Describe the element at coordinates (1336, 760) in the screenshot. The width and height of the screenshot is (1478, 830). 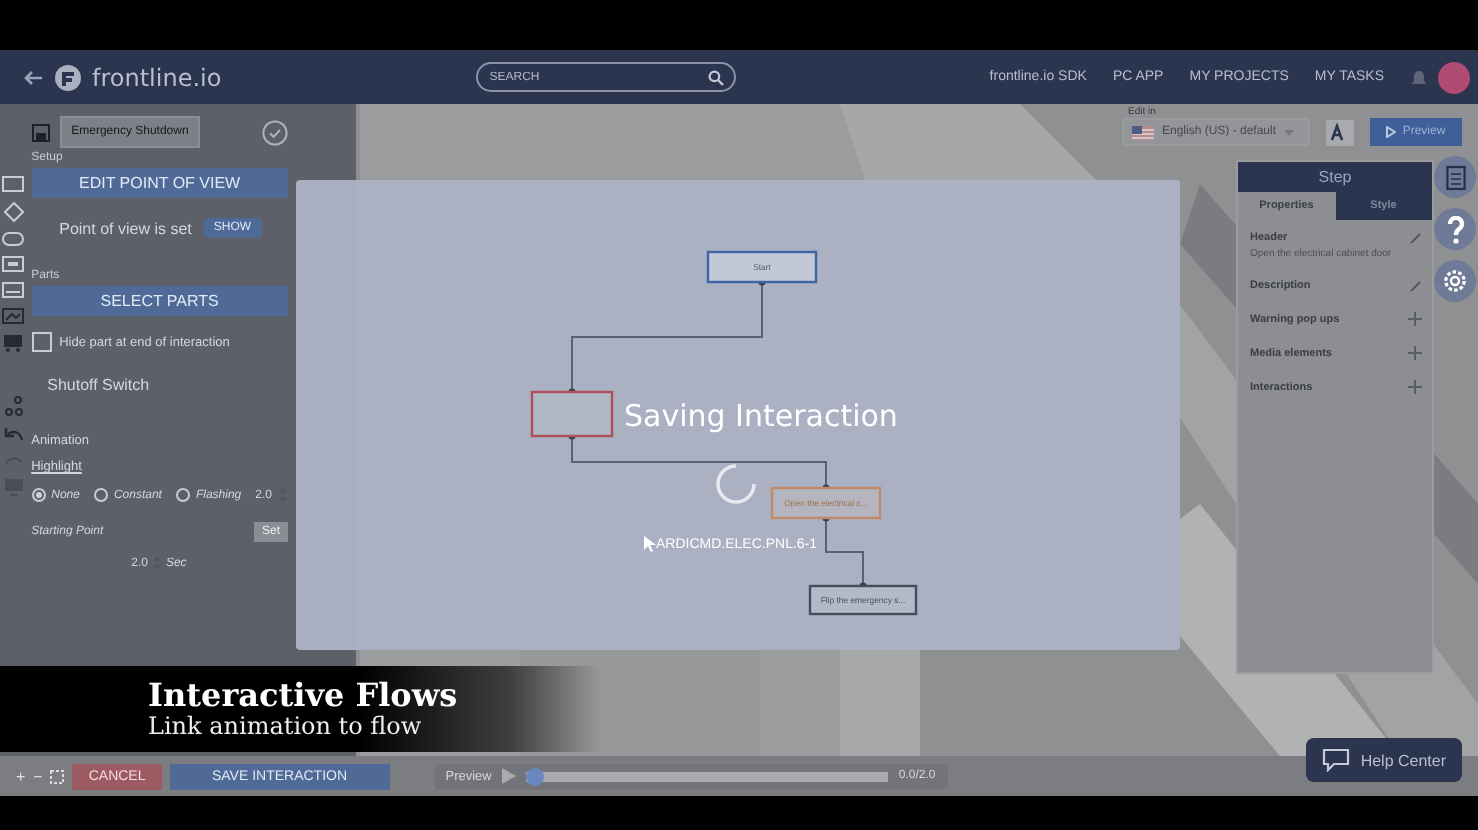
I see `chat-bubble-icon` at that location.